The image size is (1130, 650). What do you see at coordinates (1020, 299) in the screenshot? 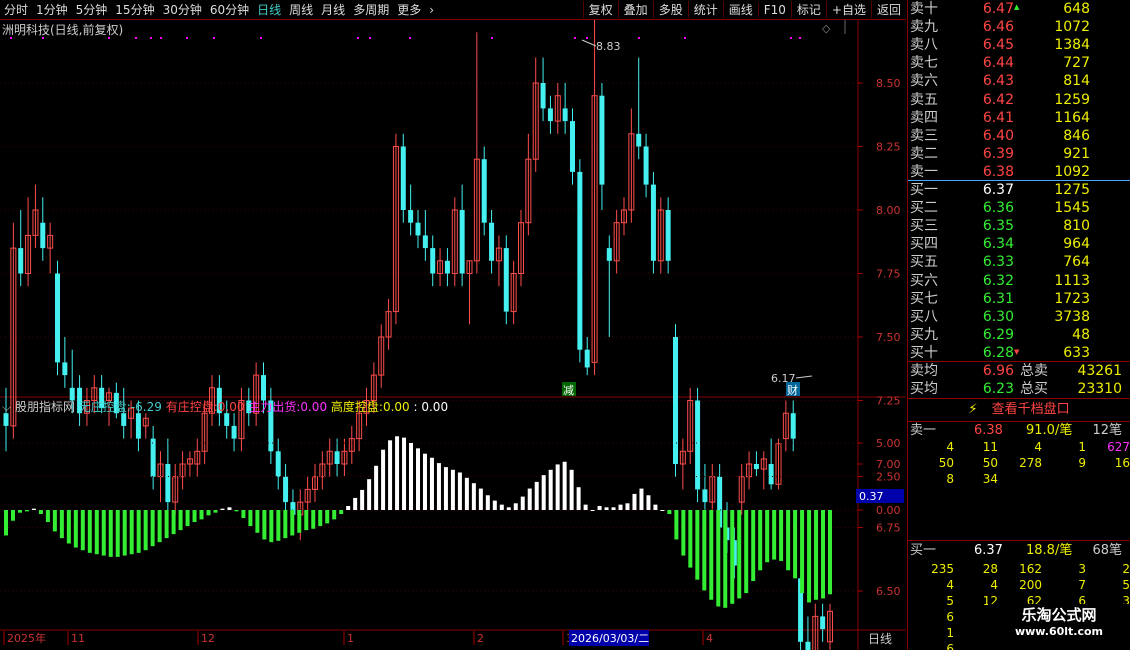
I see `order-book-row: 买七 6.31 1723` at bounding box center [1020, 299].